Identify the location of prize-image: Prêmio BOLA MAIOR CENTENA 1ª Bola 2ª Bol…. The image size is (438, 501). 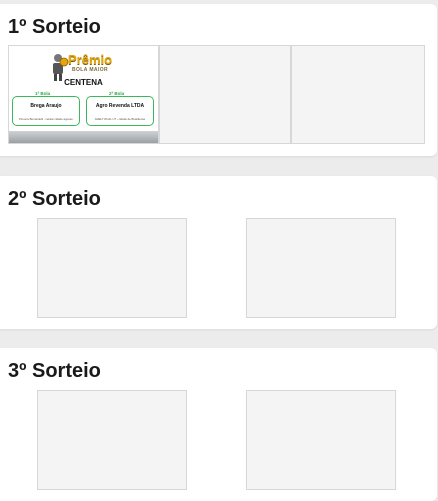
(83, 94).